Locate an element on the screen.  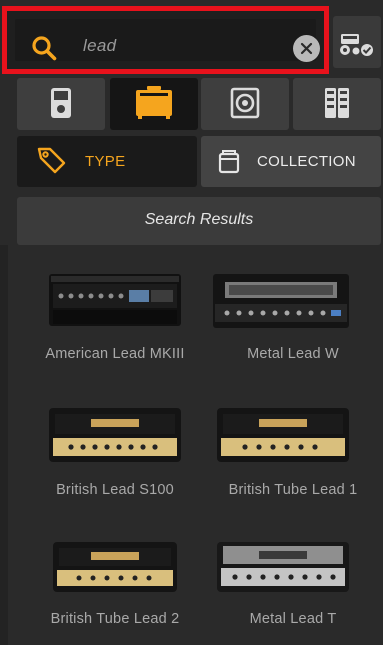
amp-chain-icon is located at coordinates (356, 45).